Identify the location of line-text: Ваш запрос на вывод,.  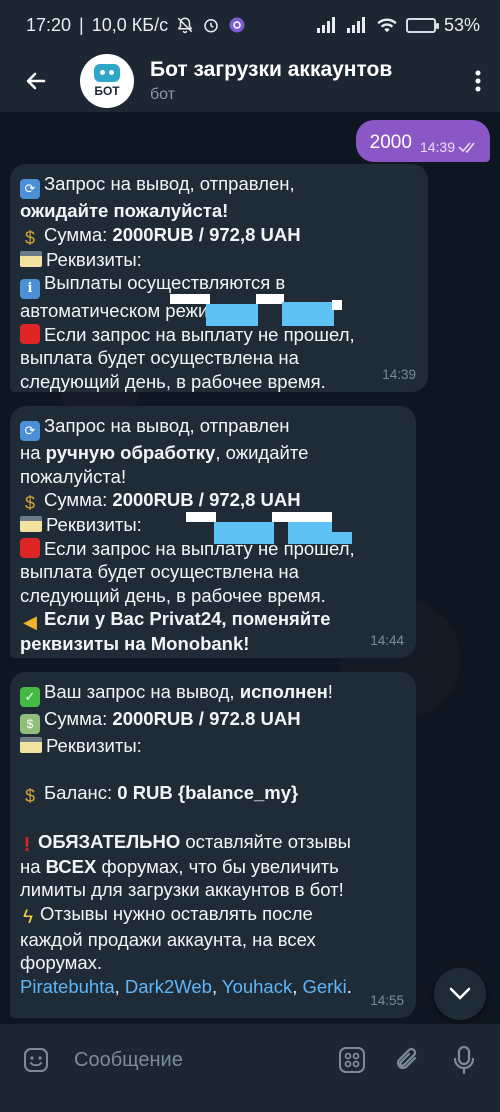
(142, 691).